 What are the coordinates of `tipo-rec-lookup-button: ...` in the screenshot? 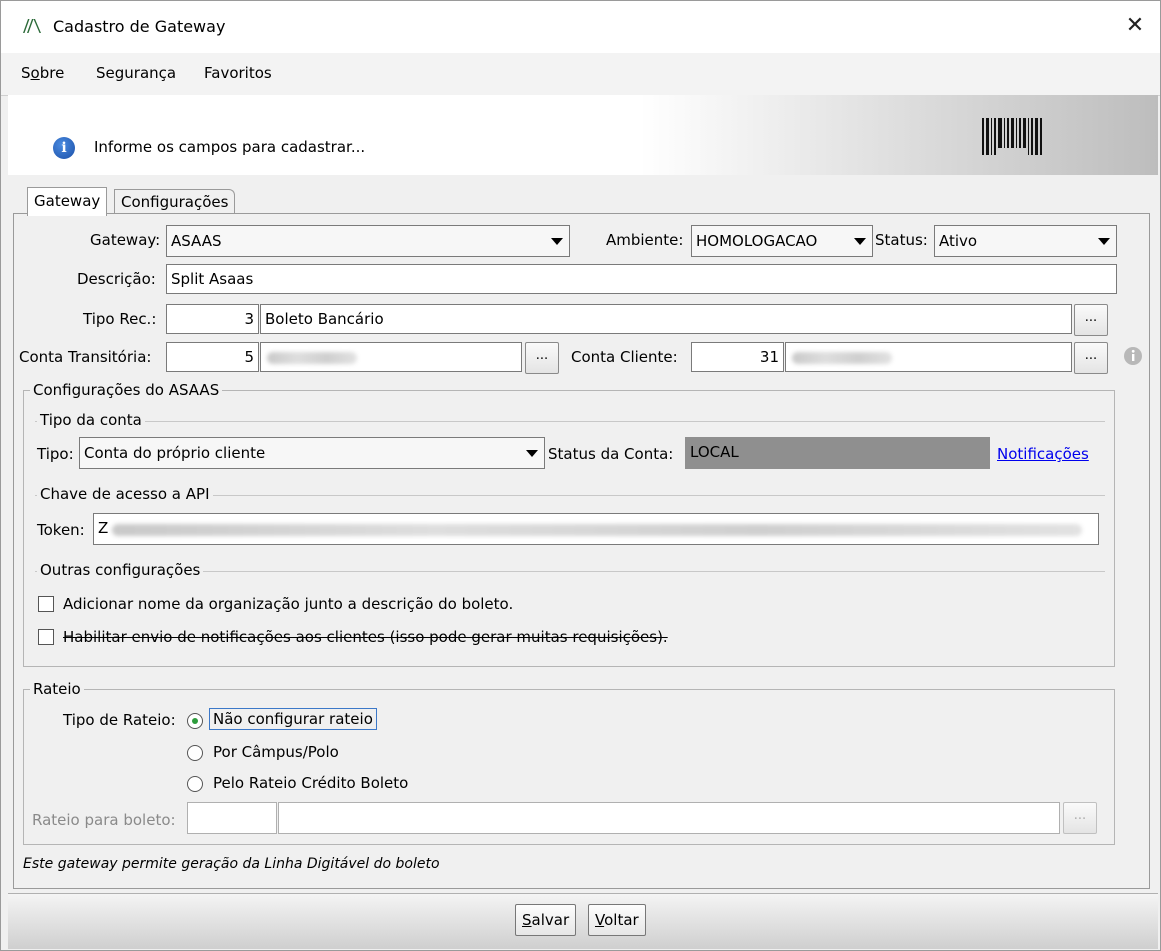 It's located at (1091, 320).